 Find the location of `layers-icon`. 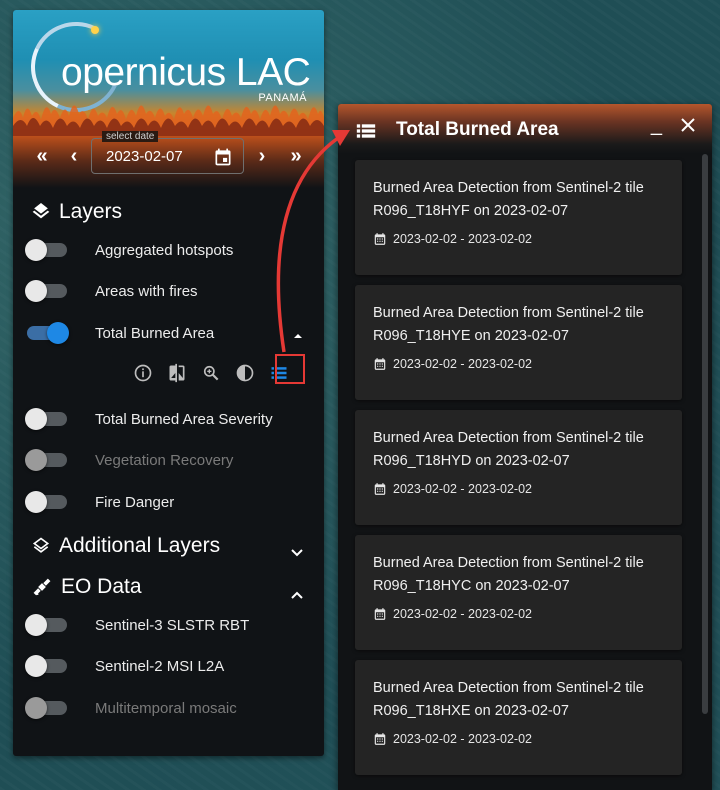

layers-icon is located at coordinates (41, 211).